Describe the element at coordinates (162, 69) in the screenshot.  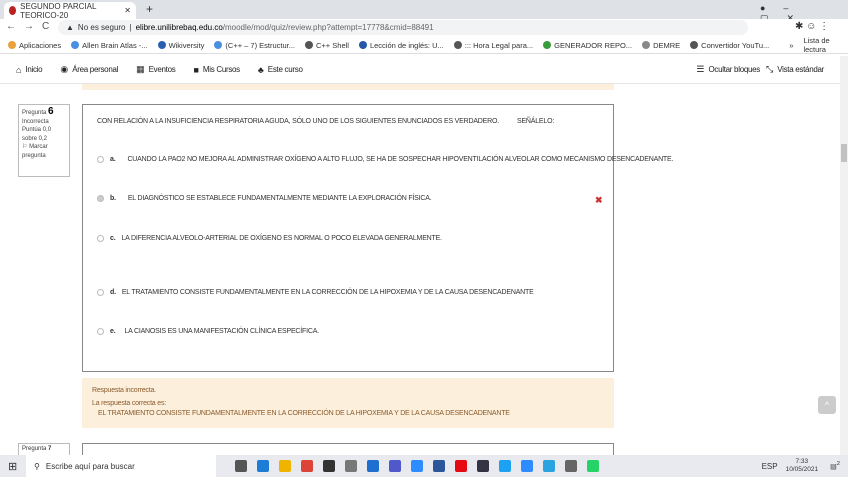
I see `nav-label: Eventos` at that location.